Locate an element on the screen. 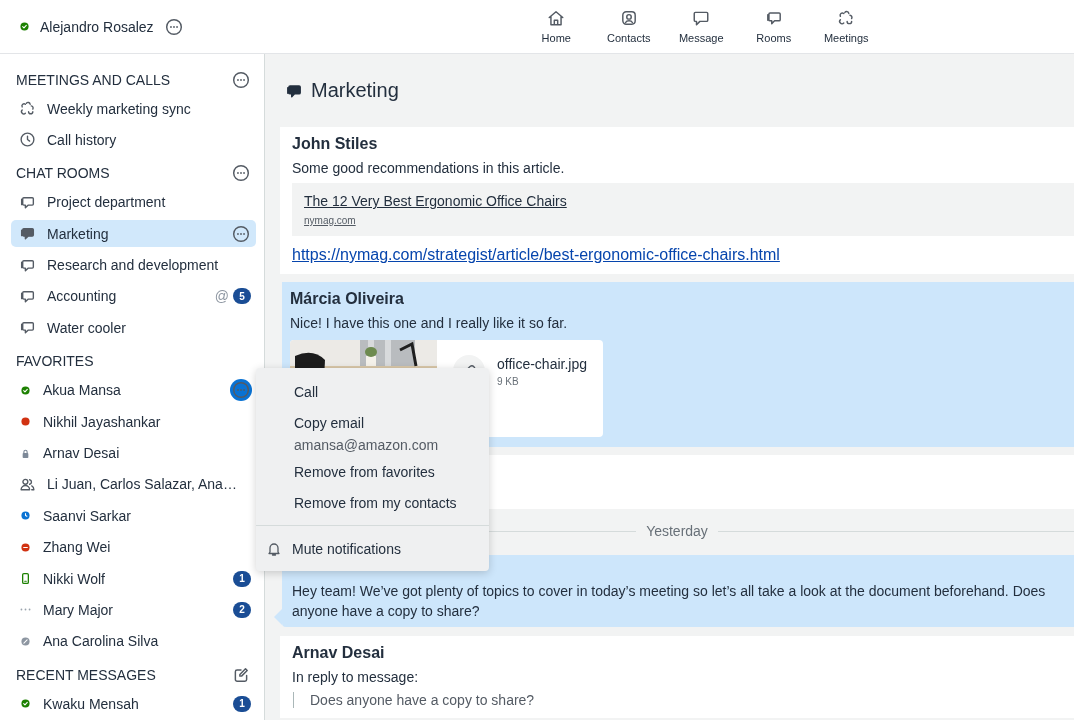 This screenshot has width=1074, height=720. file-size: 9 KB is located at coordinates (508, 381).